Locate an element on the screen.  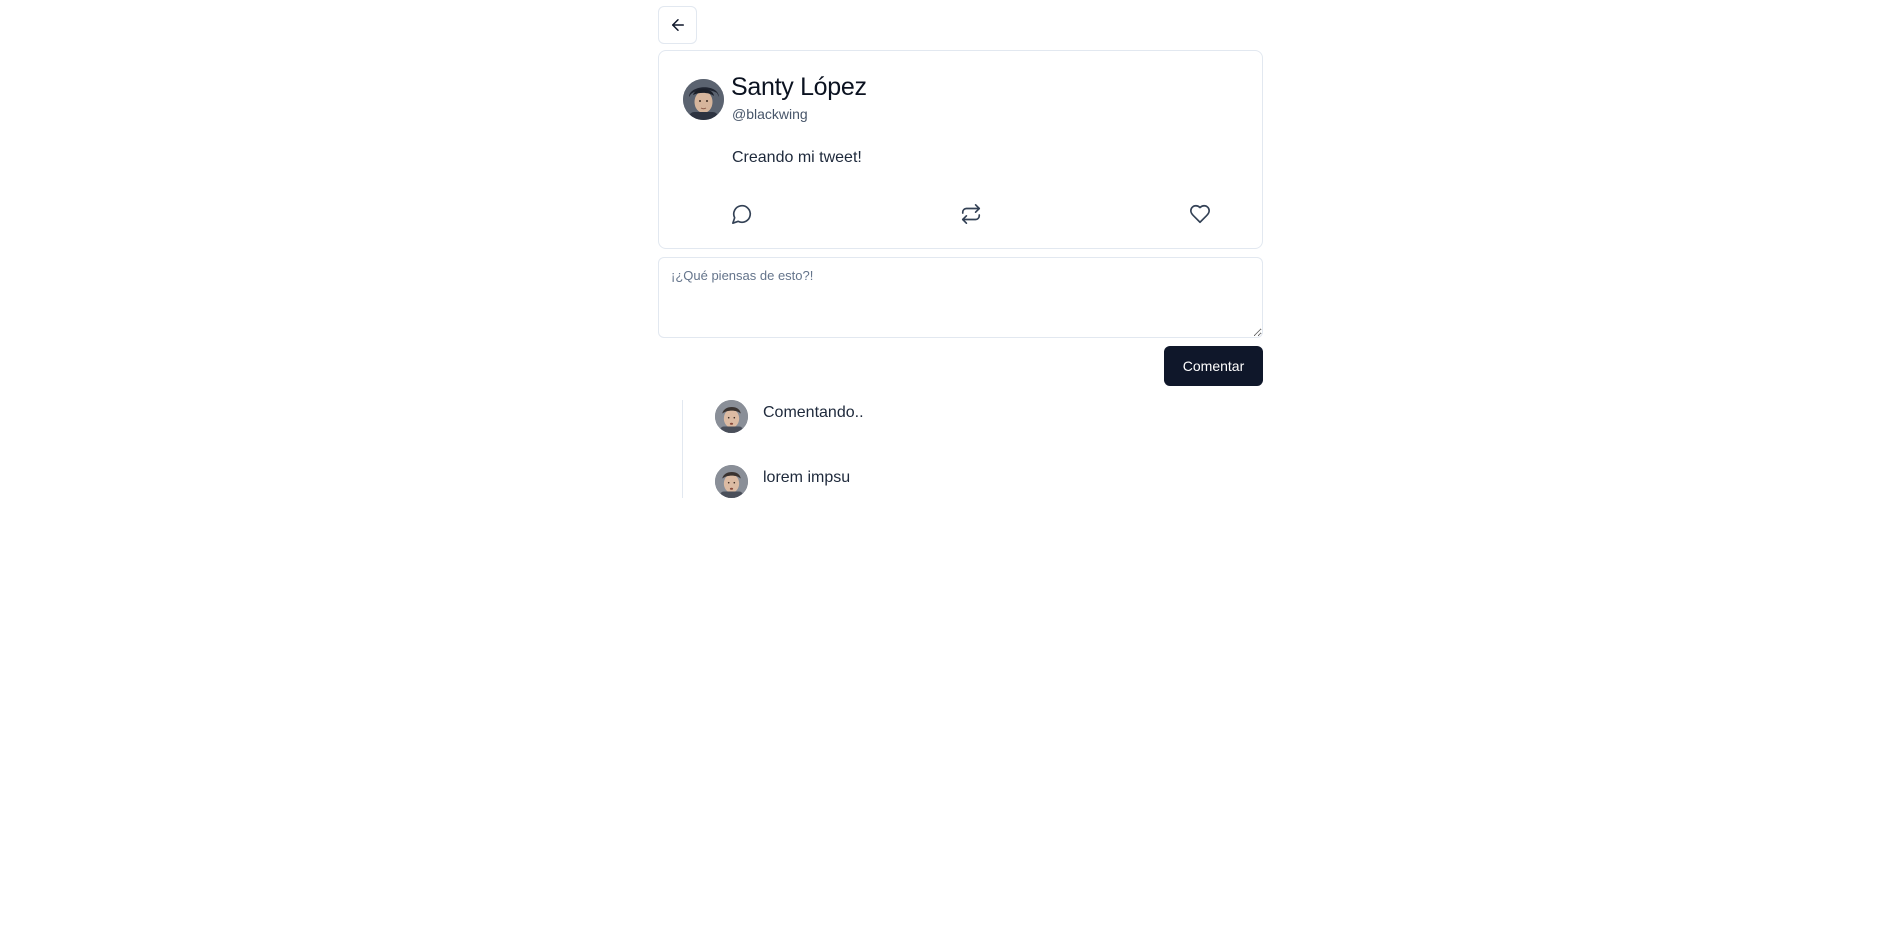
author-handle: @blackwing is located at coordinates (770, 114).